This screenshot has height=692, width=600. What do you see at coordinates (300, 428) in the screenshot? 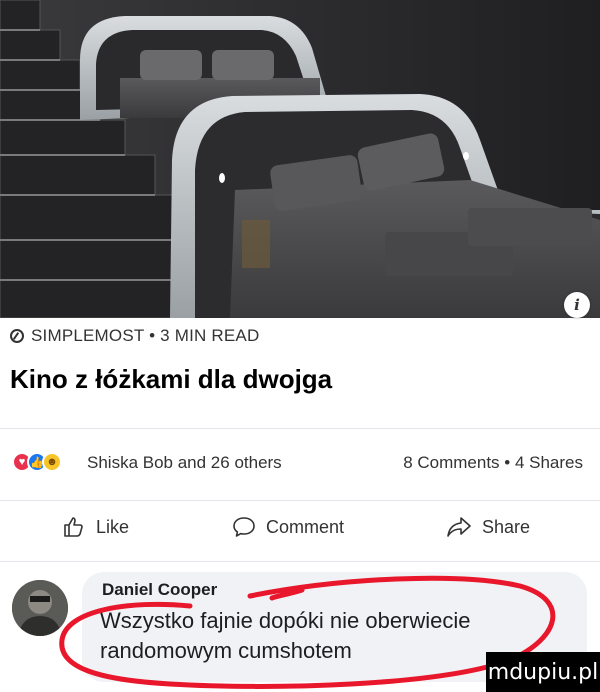
I see `divider` at bounding box center [300, 428].